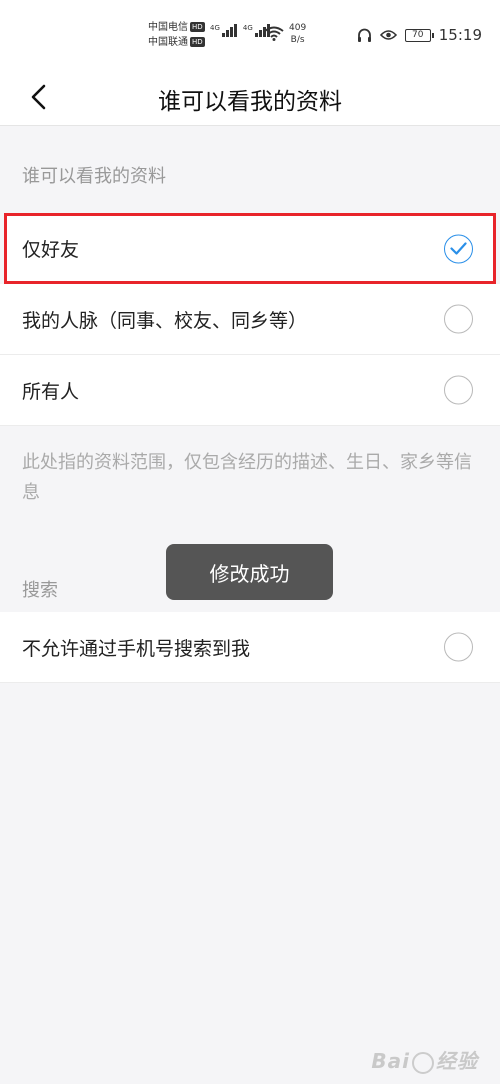 Image resolution: width=500 pixels, height=1084 pixels. Describe the element at coordinates (176, 35) in the screenshot. I see `carrier-info: 中国电信 HD 中国联通 HD` at that location.